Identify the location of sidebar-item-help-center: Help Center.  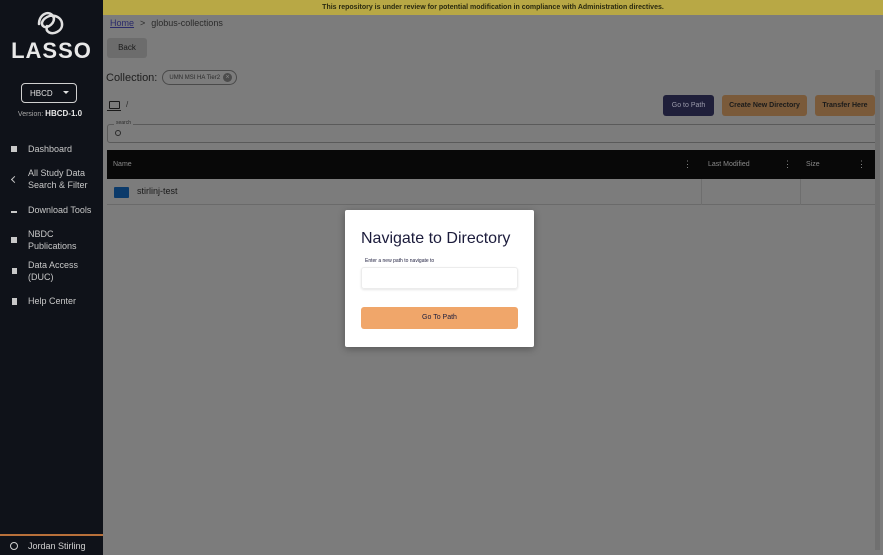
(51, 301).